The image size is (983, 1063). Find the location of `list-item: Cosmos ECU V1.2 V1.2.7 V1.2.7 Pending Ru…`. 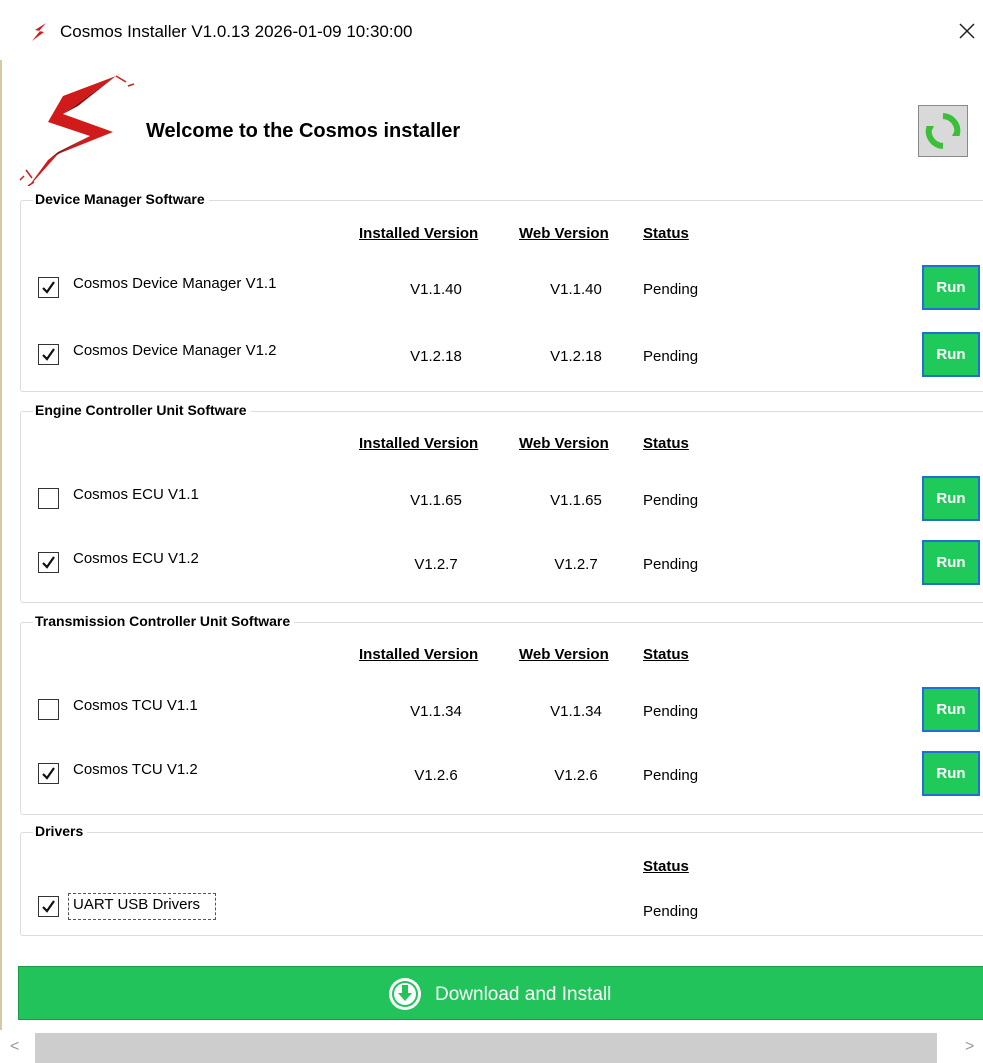

list-item: Cosmos ECU V1.2 V1.2.7 V1.2.7 Pending Ru… is located at coordinates (502, 562).